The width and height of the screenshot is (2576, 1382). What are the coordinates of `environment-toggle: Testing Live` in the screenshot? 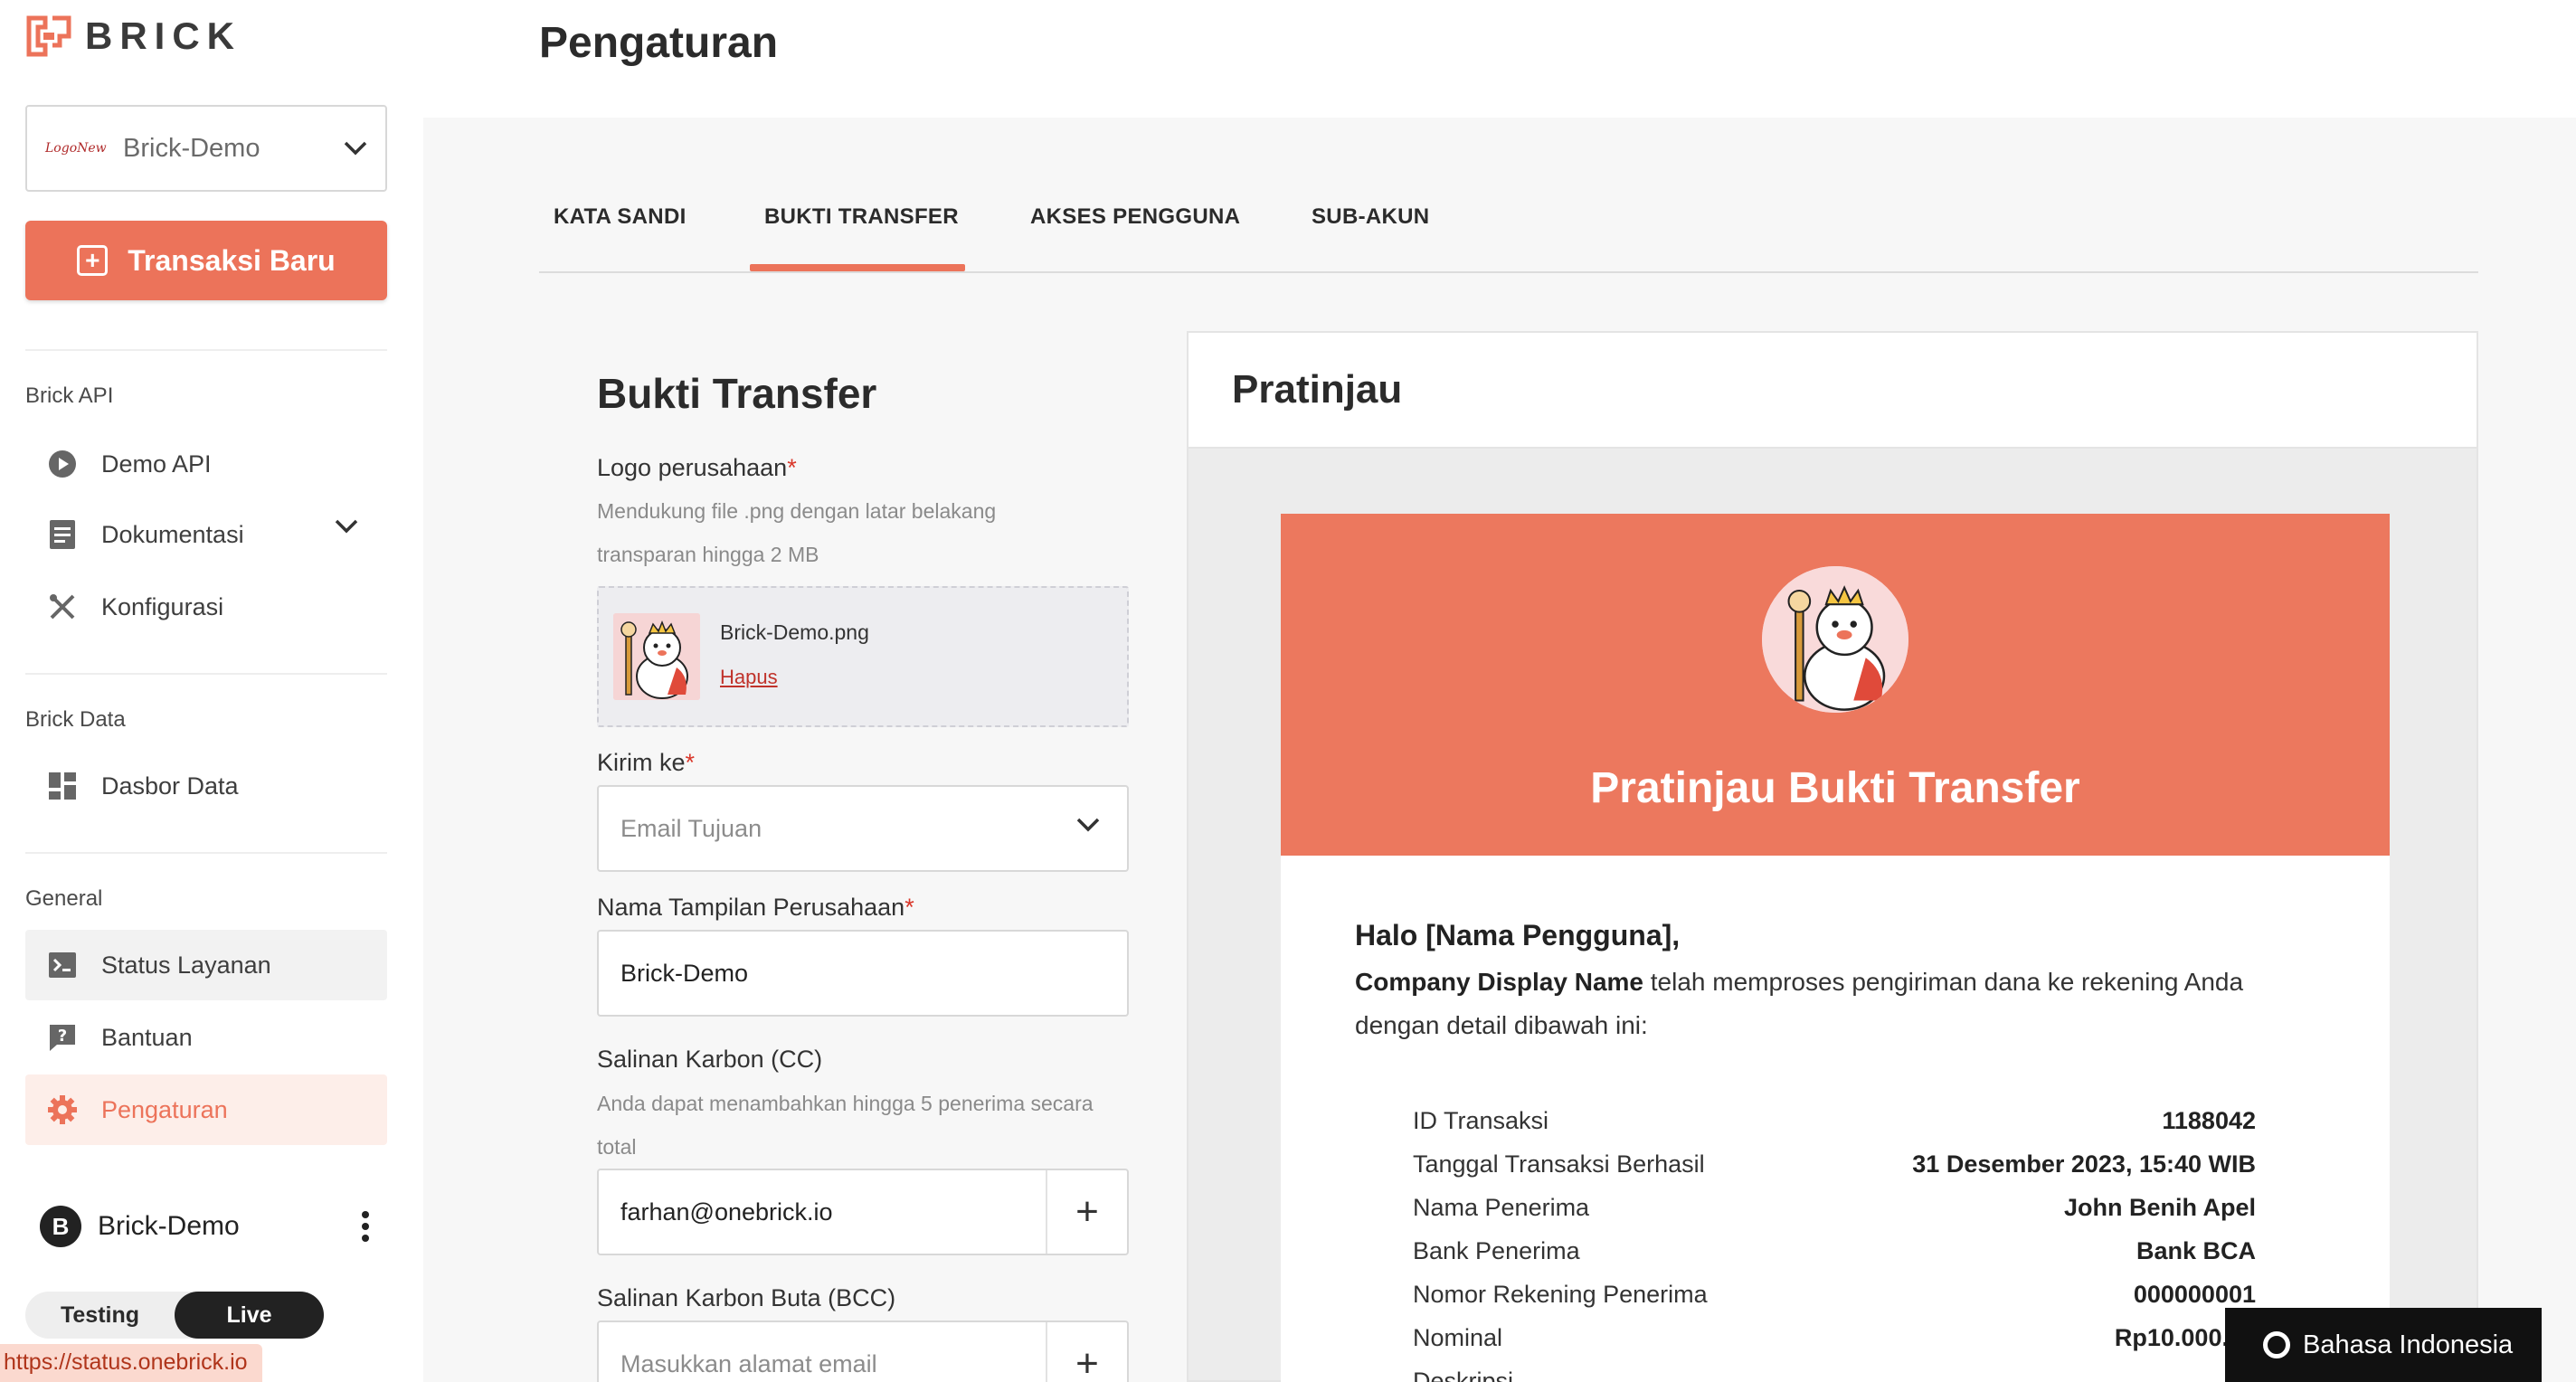 It's located at (174, 1315).